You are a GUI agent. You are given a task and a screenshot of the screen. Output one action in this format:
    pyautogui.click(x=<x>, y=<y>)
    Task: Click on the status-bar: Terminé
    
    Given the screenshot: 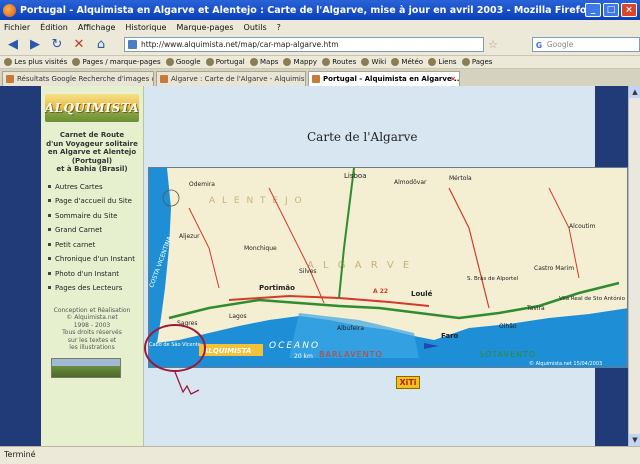 What is the action you would take?
    pyautogui.click(x=320, y=455)
    